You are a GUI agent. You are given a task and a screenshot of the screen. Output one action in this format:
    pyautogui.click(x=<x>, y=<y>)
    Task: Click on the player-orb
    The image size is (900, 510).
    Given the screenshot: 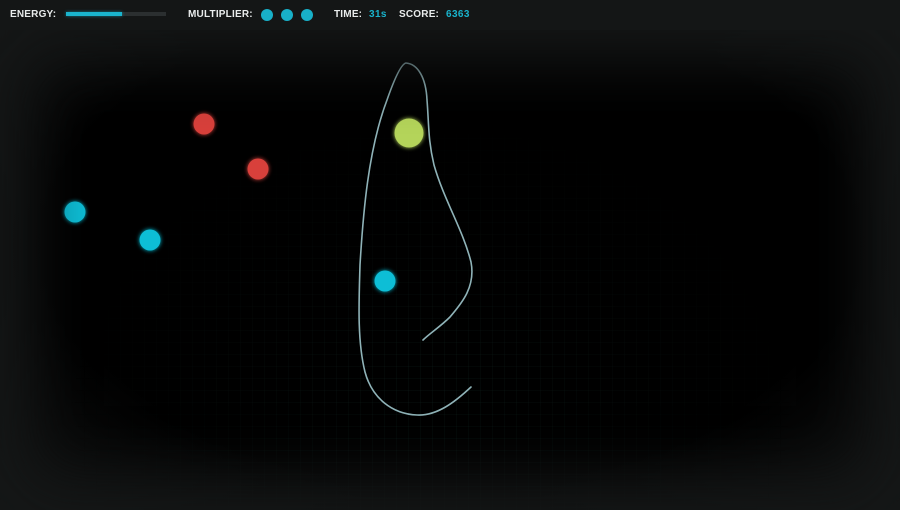 What is the action you would take?
    pyautogui.click(x=409, y=133)
    